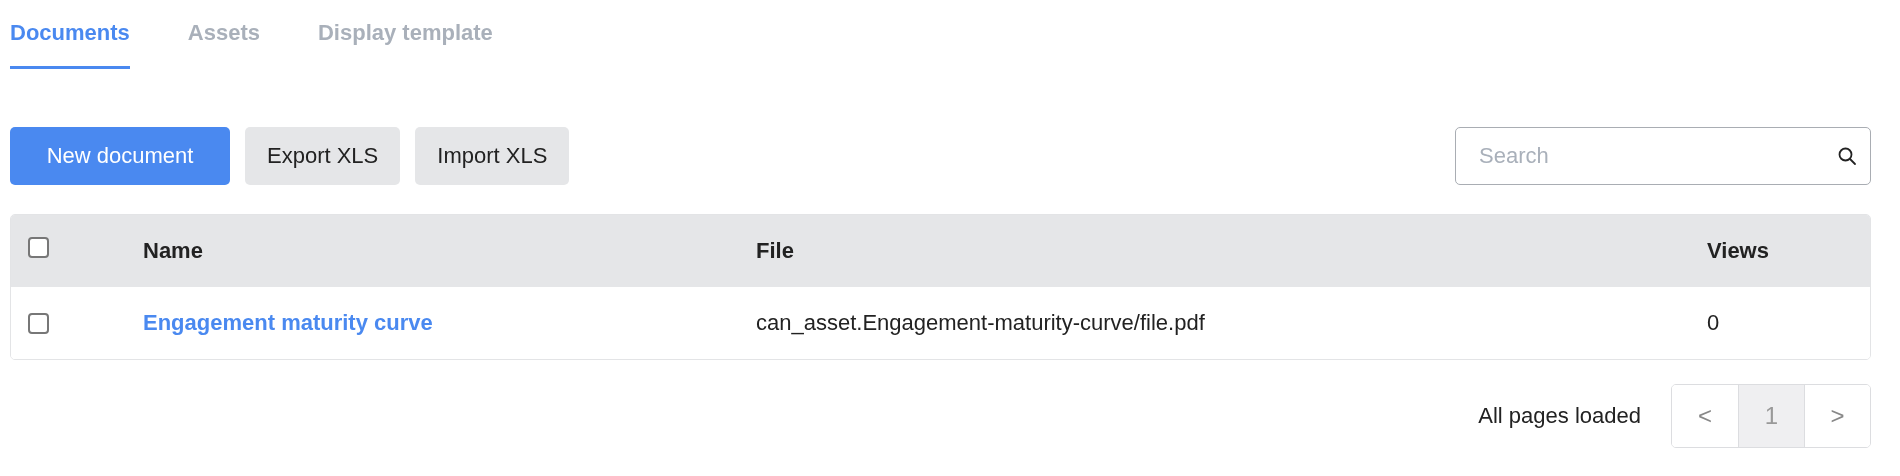 The height and width of the screenshot is (476, 1900). What do you see at coordinates (173, 250) in the screenshot?
I see `column-header: Name` at bounding box center [173, 250].